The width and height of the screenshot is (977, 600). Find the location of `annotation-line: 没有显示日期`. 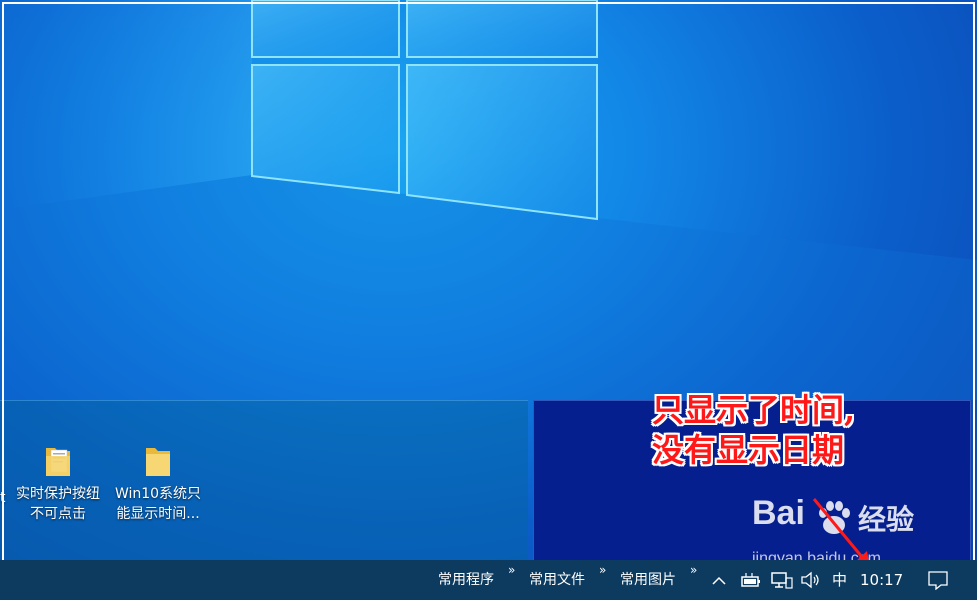

annotation-line: 没有显示日期 is located at coordinates (748, 450).